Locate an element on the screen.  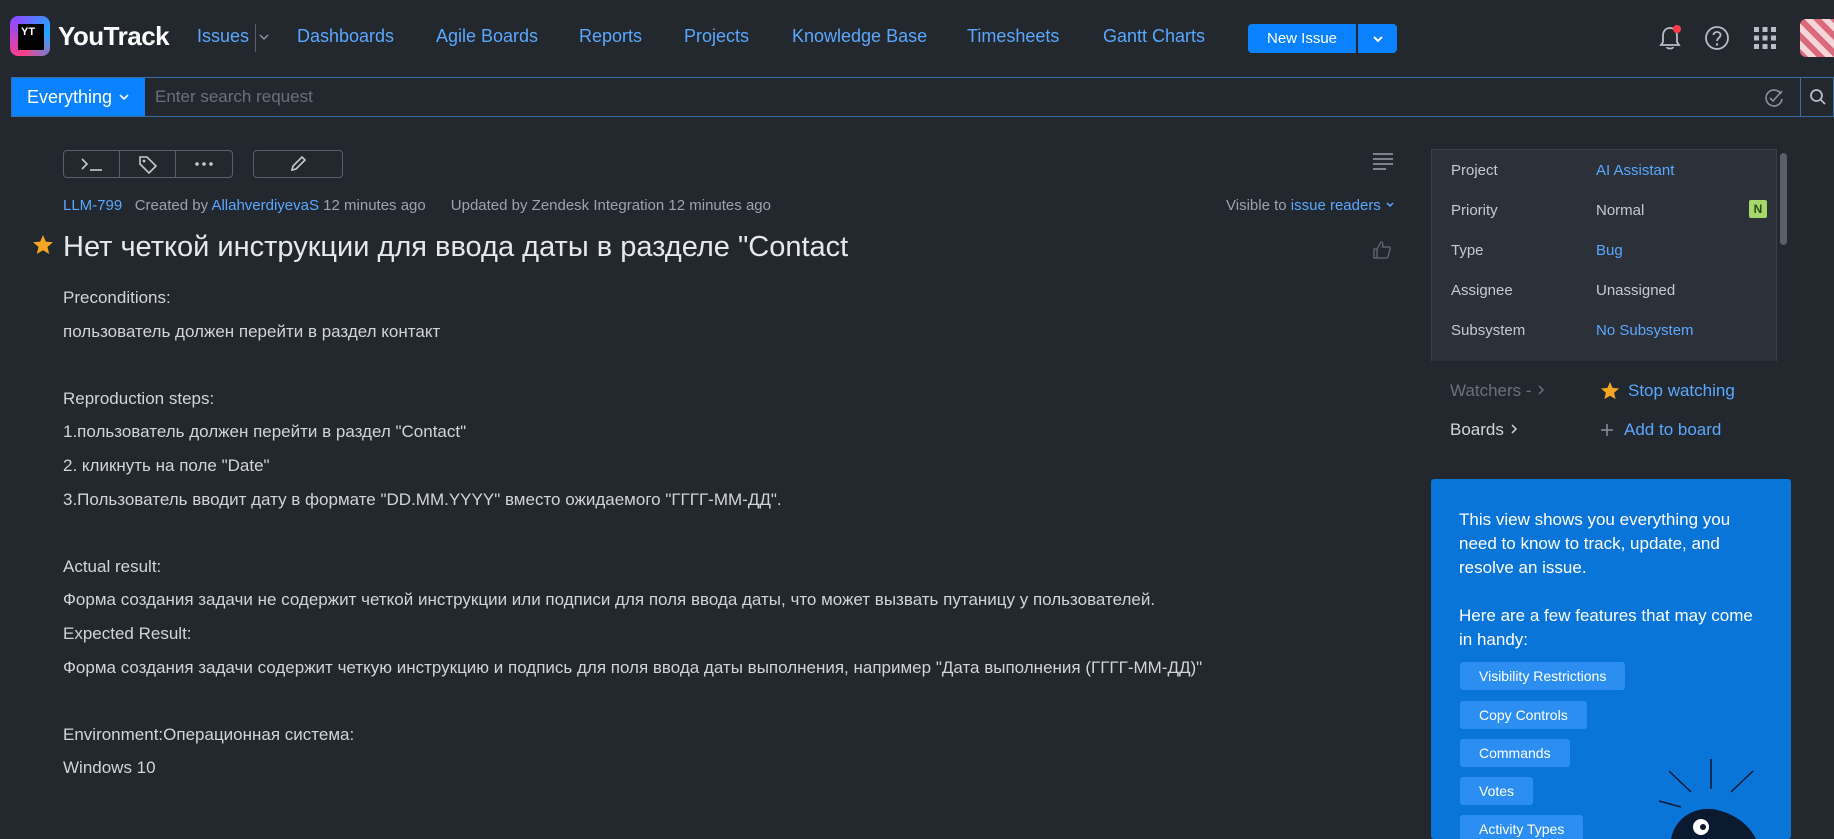
description-line: Expected Result: is located at coordinates (127, 633).